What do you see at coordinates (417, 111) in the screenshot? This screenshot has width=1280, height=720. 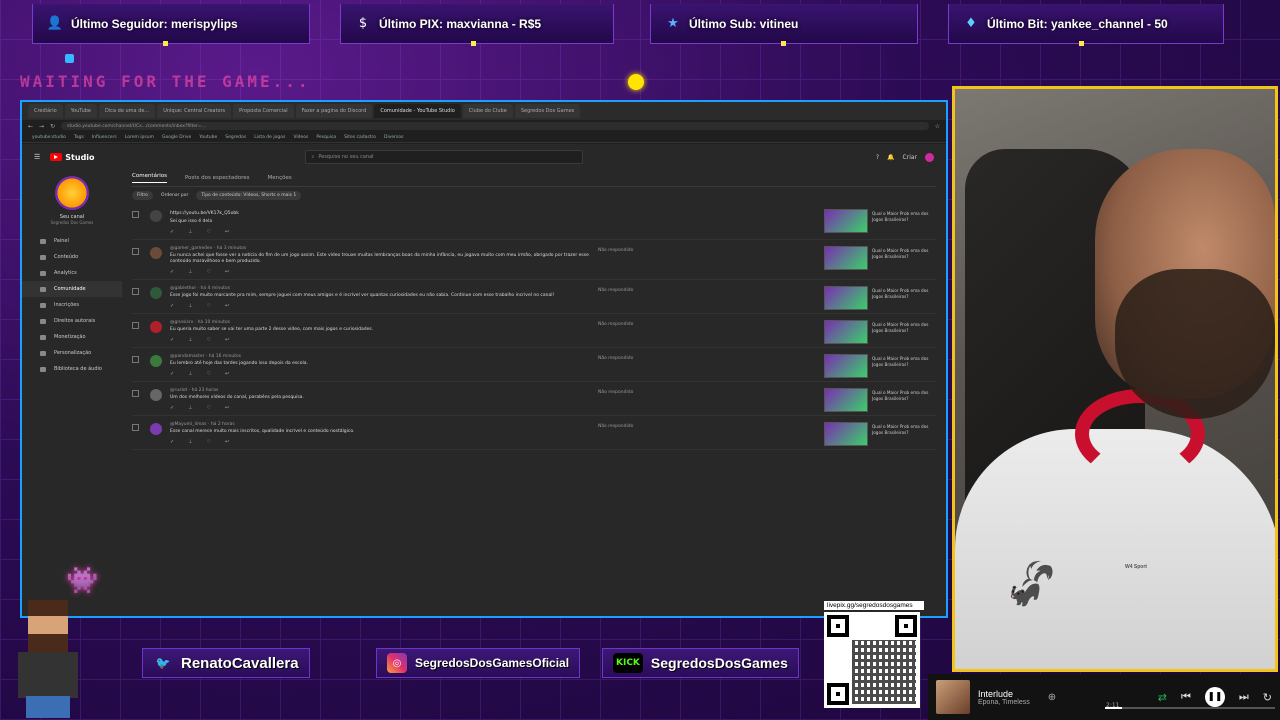 I see `browser-tab-active: Comunidade - YouTube Studio` at bounding box center [417, 111].